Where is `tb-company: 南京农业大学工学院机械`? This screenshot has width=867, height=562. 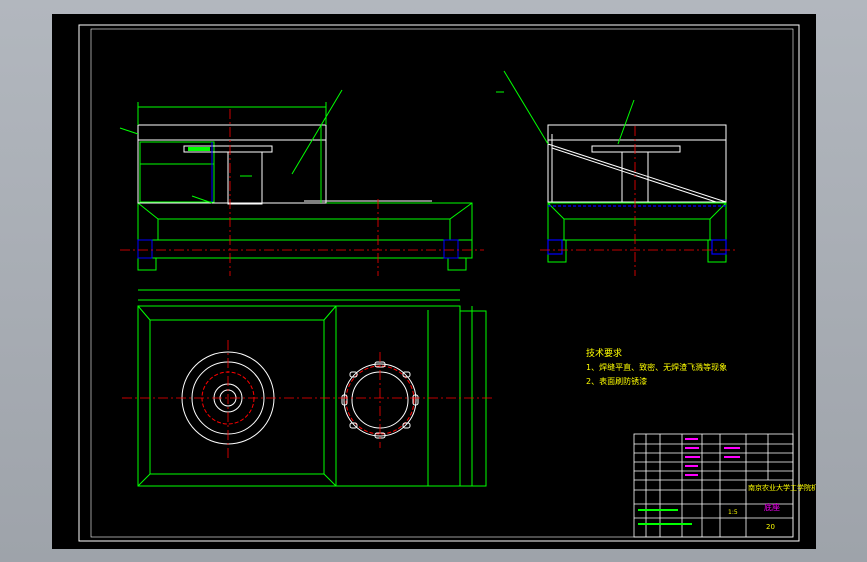 tb-company: 南京农业大学工学院机械 is located at coordinates (782, 487).